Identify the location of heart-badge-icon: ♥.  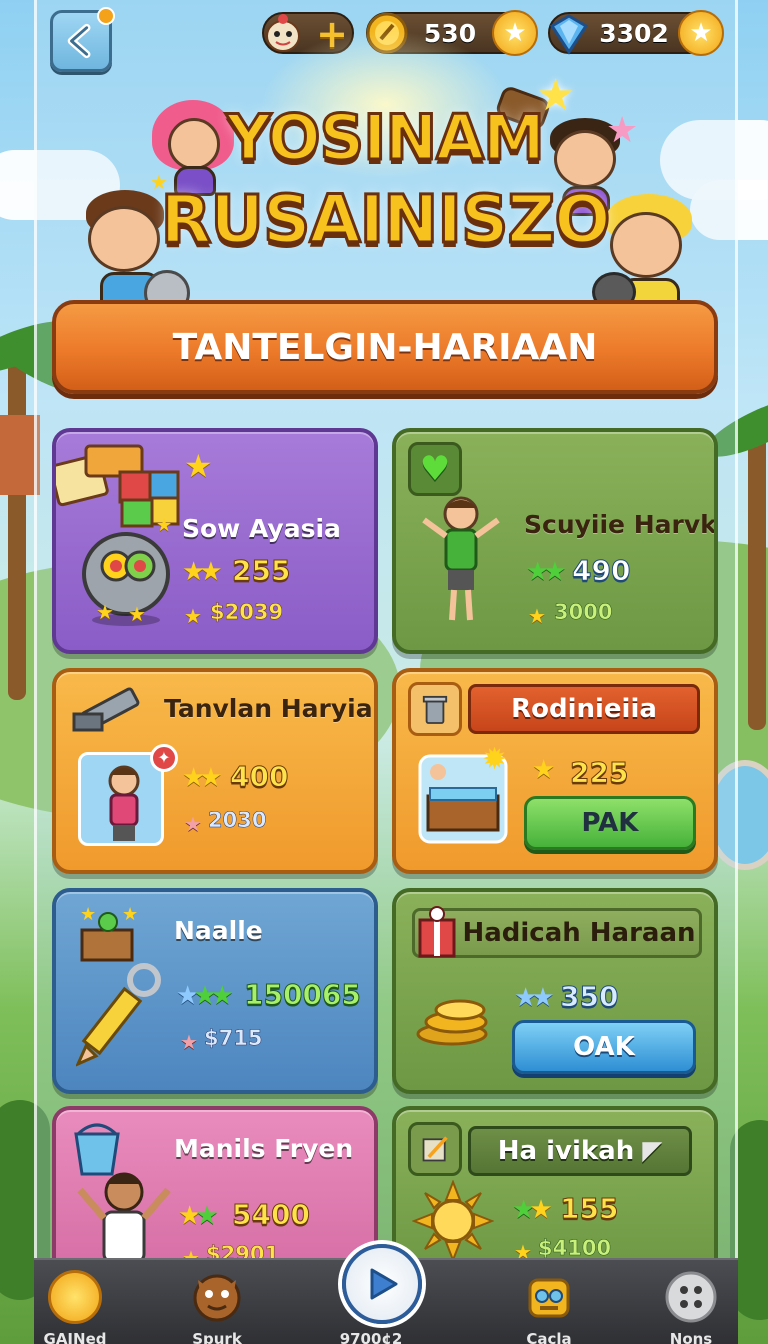
(435, 469).